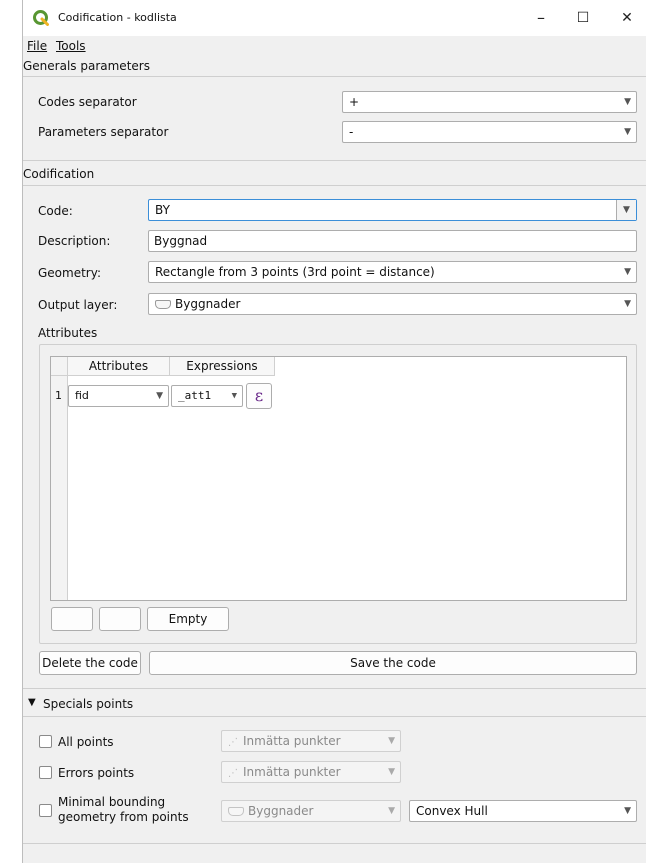 Image resolution: width=646 pixels, height=863 pixels. Describe the element at coordinates (392, 210) in the screenshot. I see `code-combo: BY ▼` at that location.